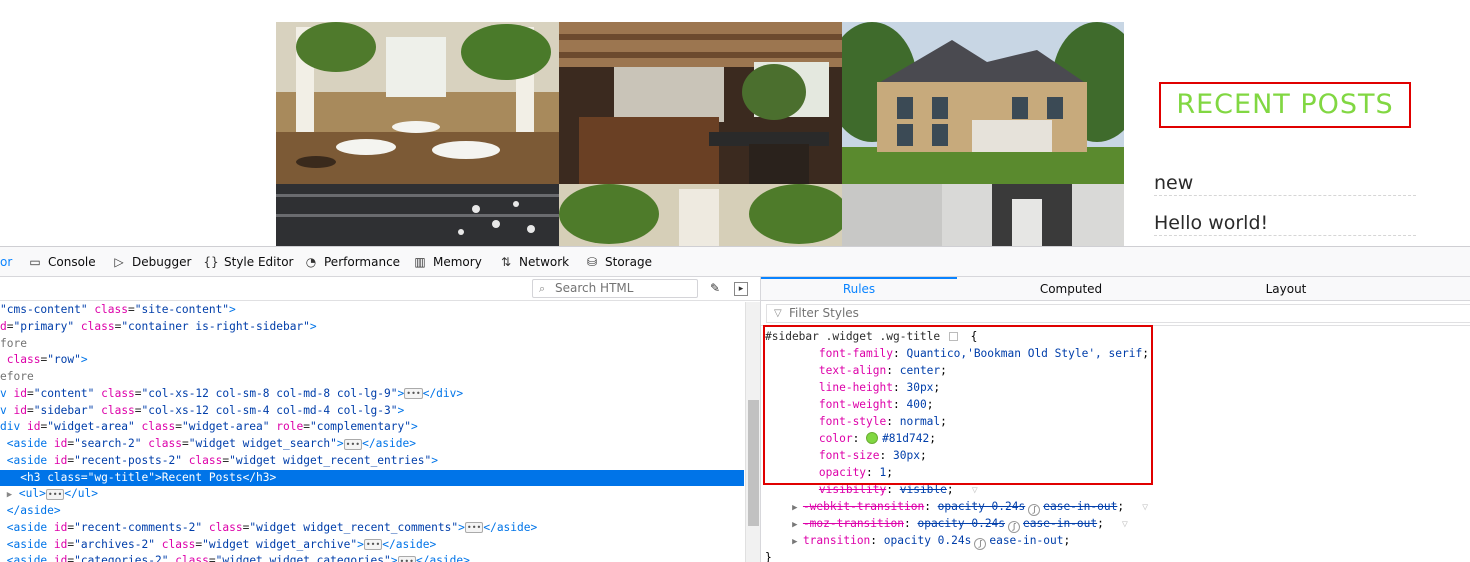  What do you see at coordinates (715, 288) in the screenshot?
I see `eyedropper-icon: ✎` at bounding box center [715, 288].